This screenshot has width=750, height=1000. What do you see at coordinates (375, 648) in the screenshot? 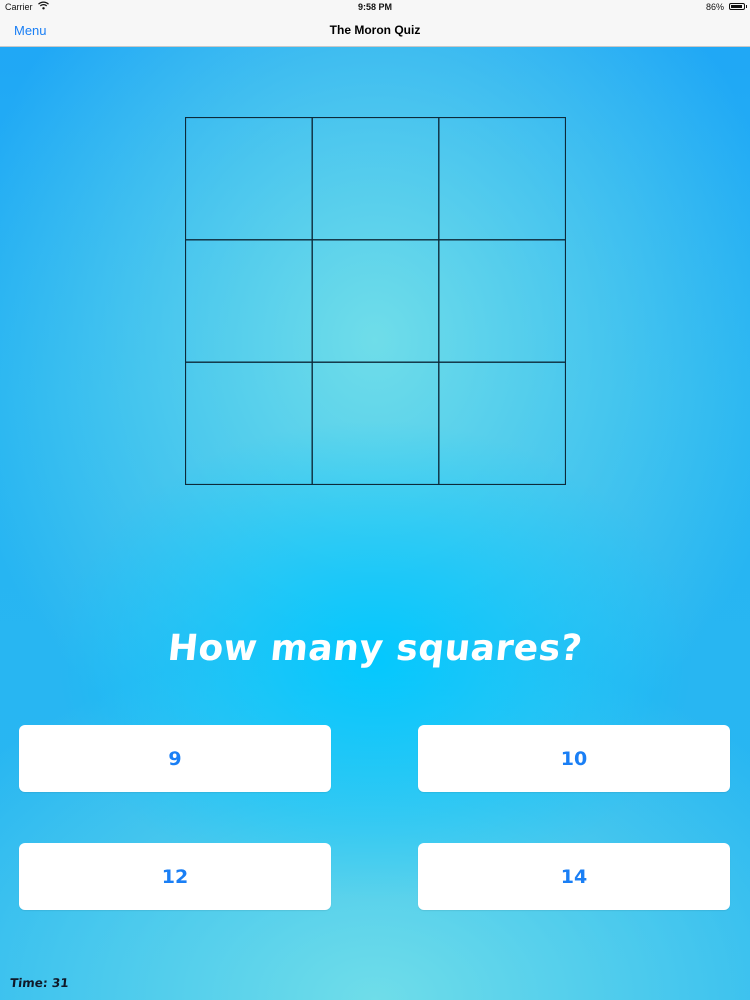
I see `question-text: How many squares?` at bounding box center [375, 648].